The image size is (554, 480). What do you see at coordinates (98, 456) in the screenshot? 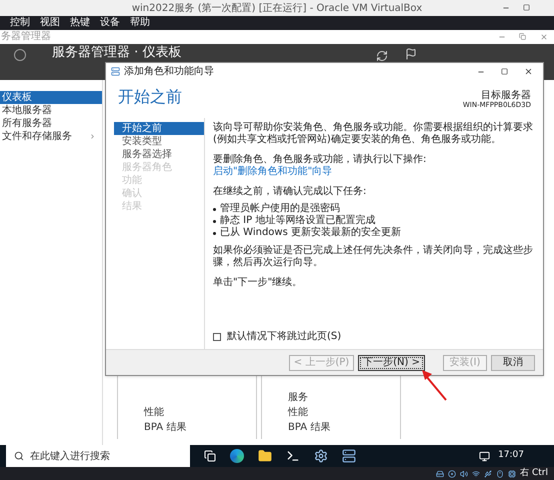
I see `search-field: 在此键入进行搜索` at bounding box center [98, 456].